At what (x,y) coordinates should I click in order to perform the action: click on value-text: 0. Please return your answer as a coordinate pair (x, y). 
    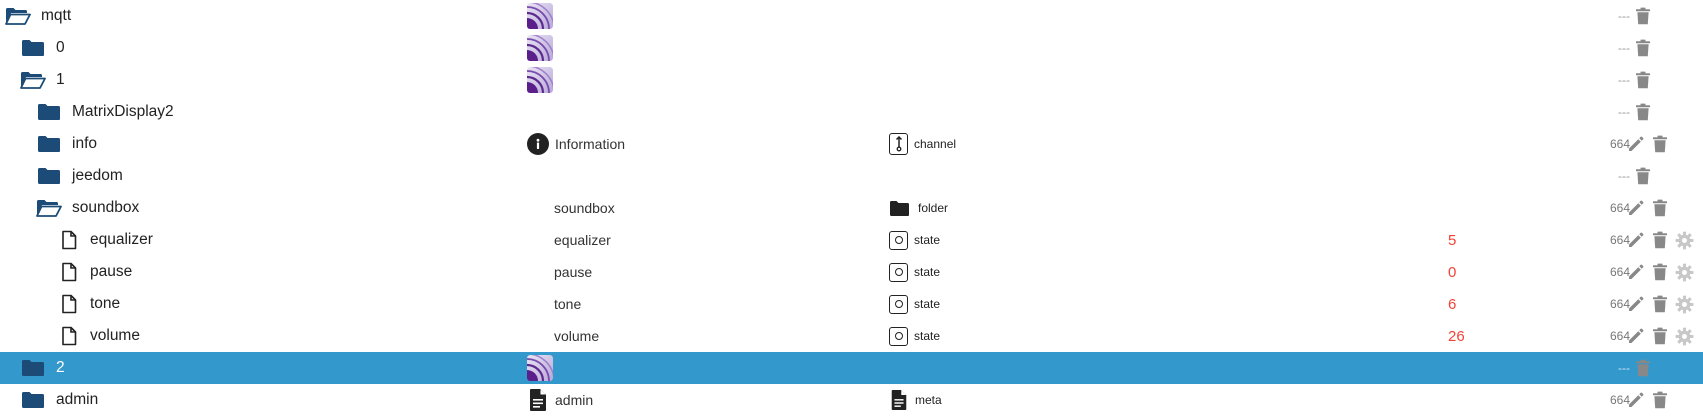
    Looking at the image, I should click on (1452, 272).